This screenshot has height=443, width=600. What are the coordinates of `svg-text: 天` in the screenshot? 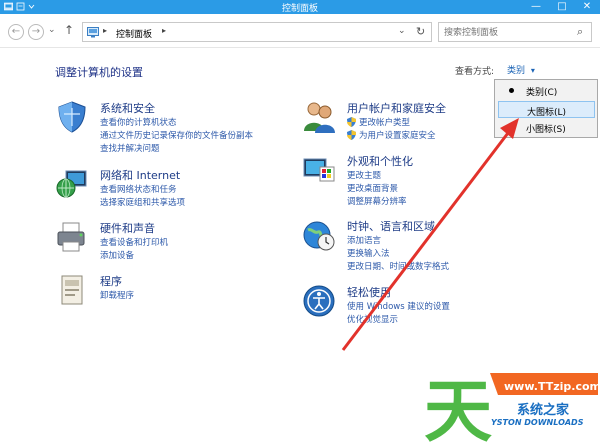 It's located at (458, 408).